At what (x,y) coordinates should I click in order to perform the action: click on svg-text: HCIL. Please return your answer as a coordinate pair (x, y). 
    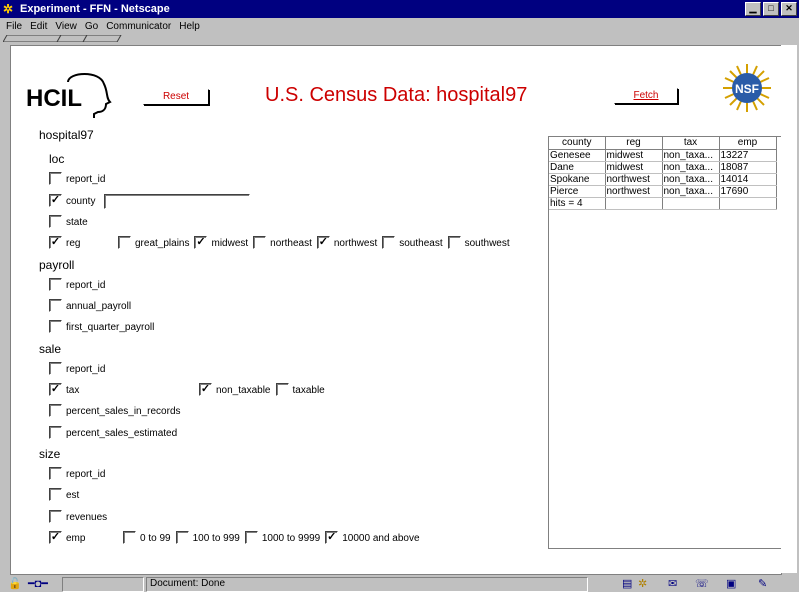
    Looking at the image, I should click on (54, 98).